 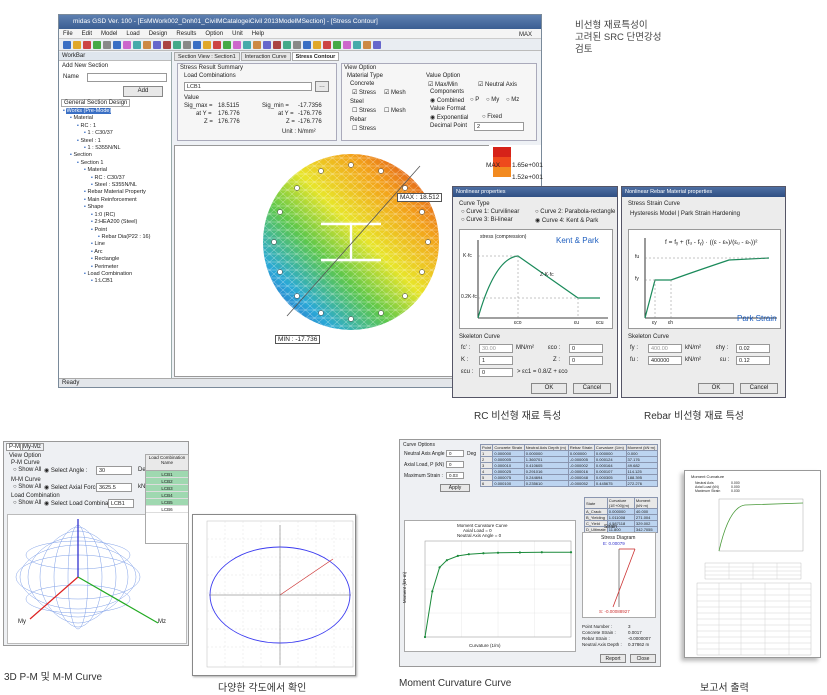 I want to click on tab-interaction-curve: Interaction Curve, so click(x=265, y=56).